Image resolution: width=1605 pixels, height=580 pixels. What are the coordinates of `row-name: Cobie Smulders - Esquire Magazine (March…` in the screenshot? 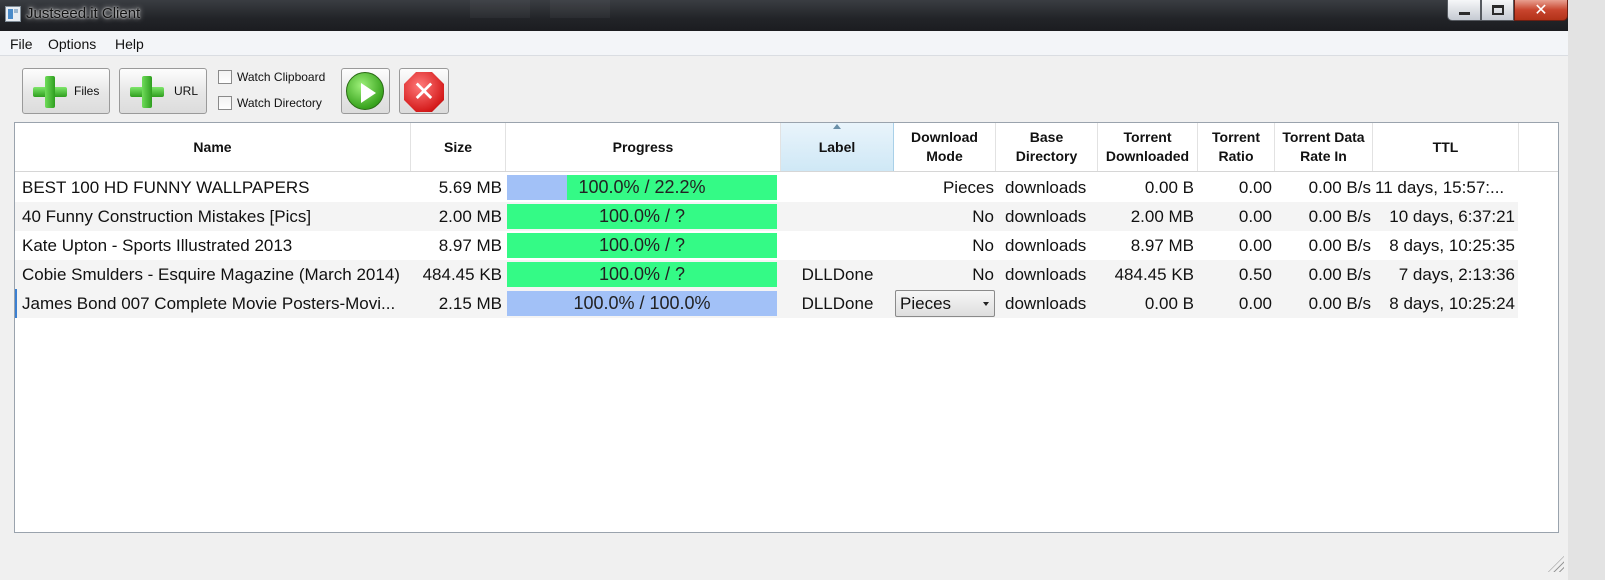 It's located at (211, 274).